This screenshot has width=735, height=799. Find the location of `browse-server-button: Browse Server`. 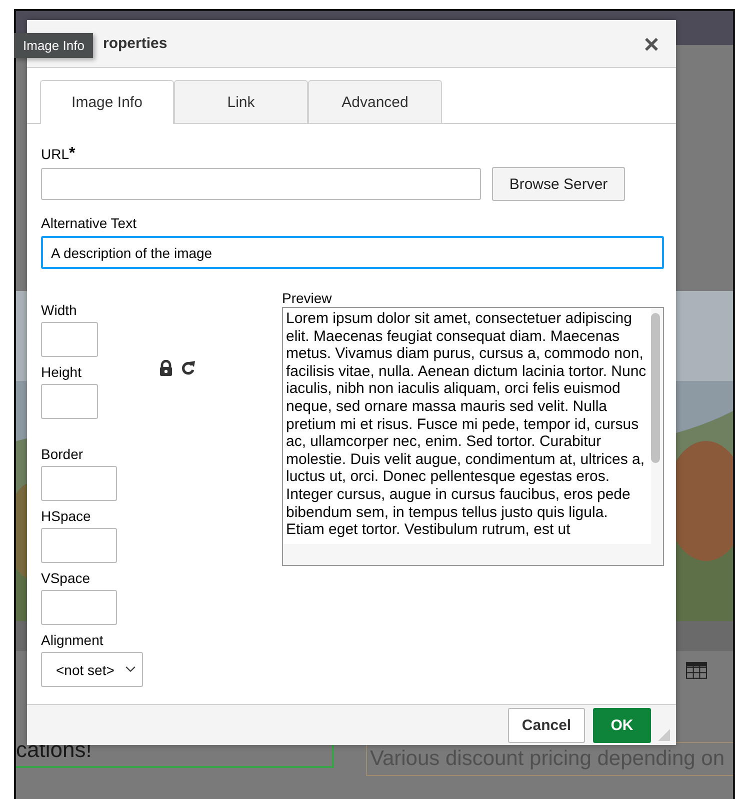

browse-server-button: Browse Server is located at coordinates (558, 184).